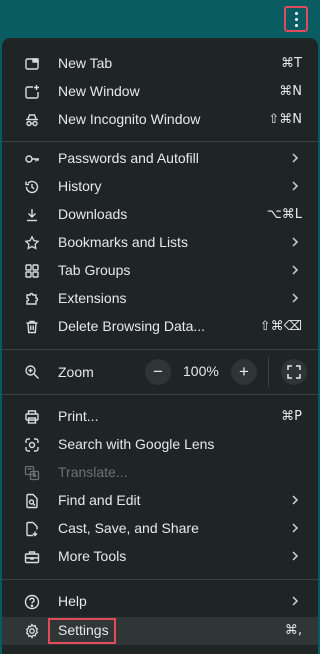 Image resolution: width=320 pixels, height=654 pixels. What do you see at coordinates (32, 417) in the screenshot?
I see `print-icon` at bounding box center [32, 417].